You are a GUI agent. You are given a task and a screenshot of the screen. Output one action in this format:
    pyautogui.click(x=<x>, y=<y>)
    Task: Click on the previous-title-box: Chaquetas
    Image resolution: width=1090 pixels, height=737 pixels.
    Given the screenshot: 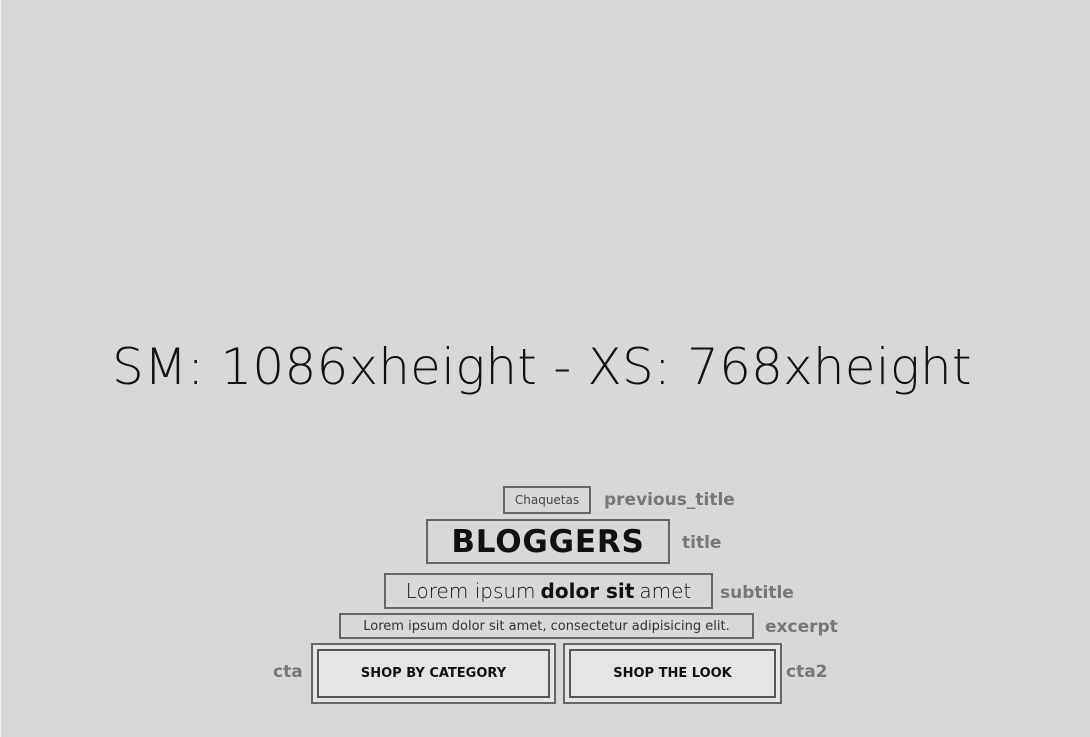 What is the action you would take?
    pyautogui.click(x=547, y=500)
    